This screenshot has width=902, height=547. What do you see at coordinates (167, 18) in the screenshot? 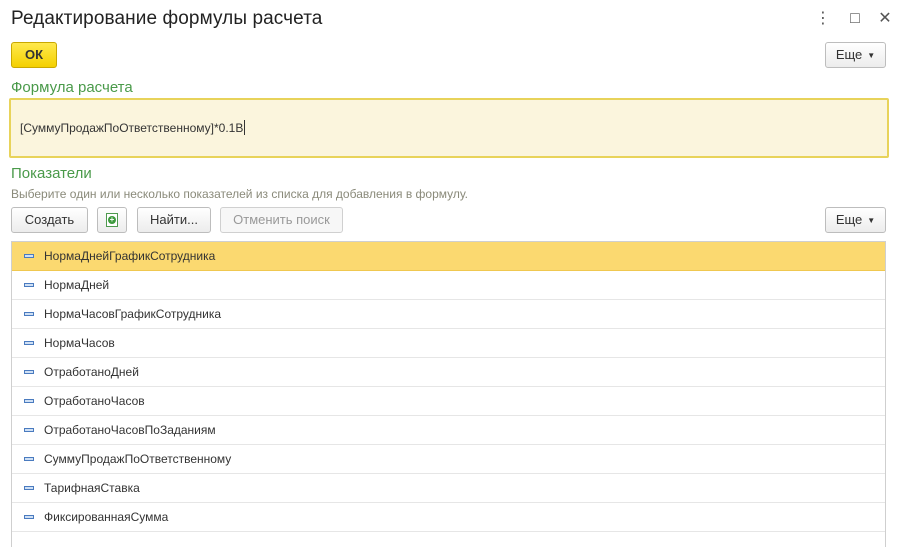
I see `window-title: Редактирование формулы расчета` at bounding box center [167, 18].